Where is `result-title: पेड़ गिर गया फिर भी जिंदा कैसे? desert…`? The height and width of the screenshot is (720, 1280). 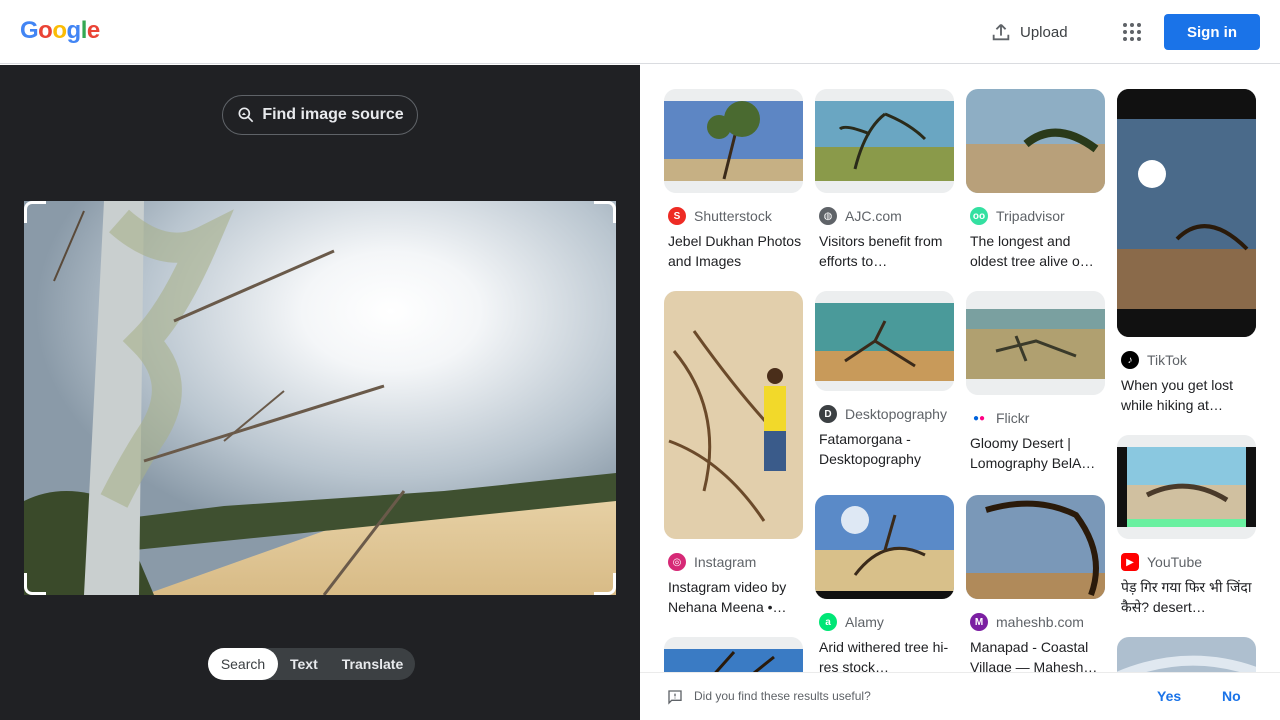 result-title: पेड़ गिर गया फिर भी जिंदा कैसे? desert… is located at coordinates (1186, 597).